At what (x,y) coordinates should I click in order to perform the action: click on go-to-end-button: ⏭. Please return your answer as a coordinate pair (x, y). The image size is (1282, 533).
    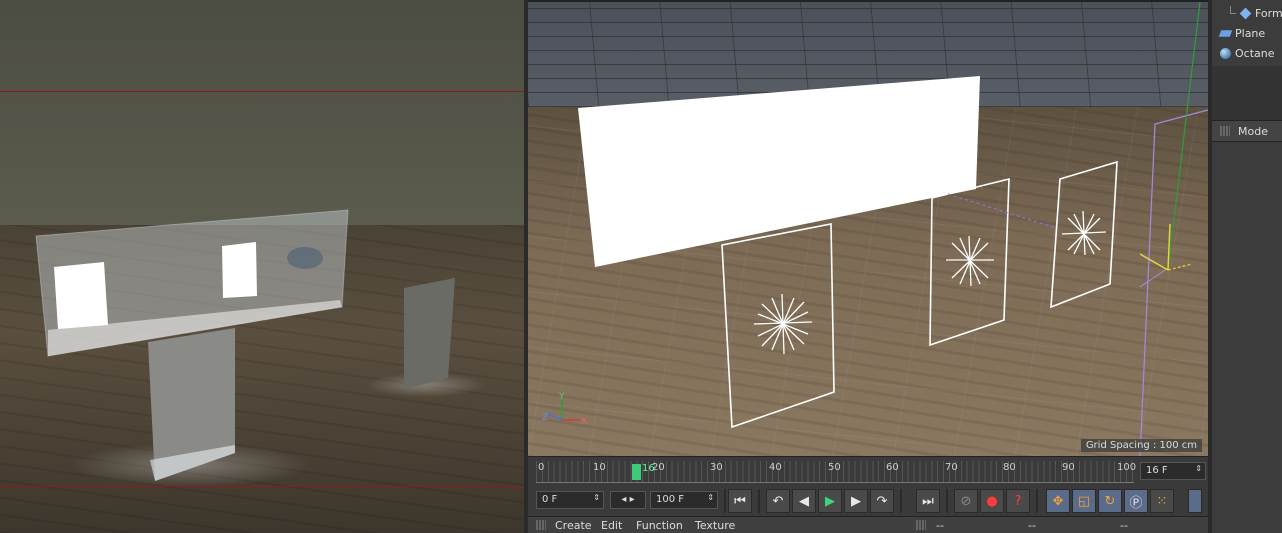
    Looking at the image, I should click on (928, 501).